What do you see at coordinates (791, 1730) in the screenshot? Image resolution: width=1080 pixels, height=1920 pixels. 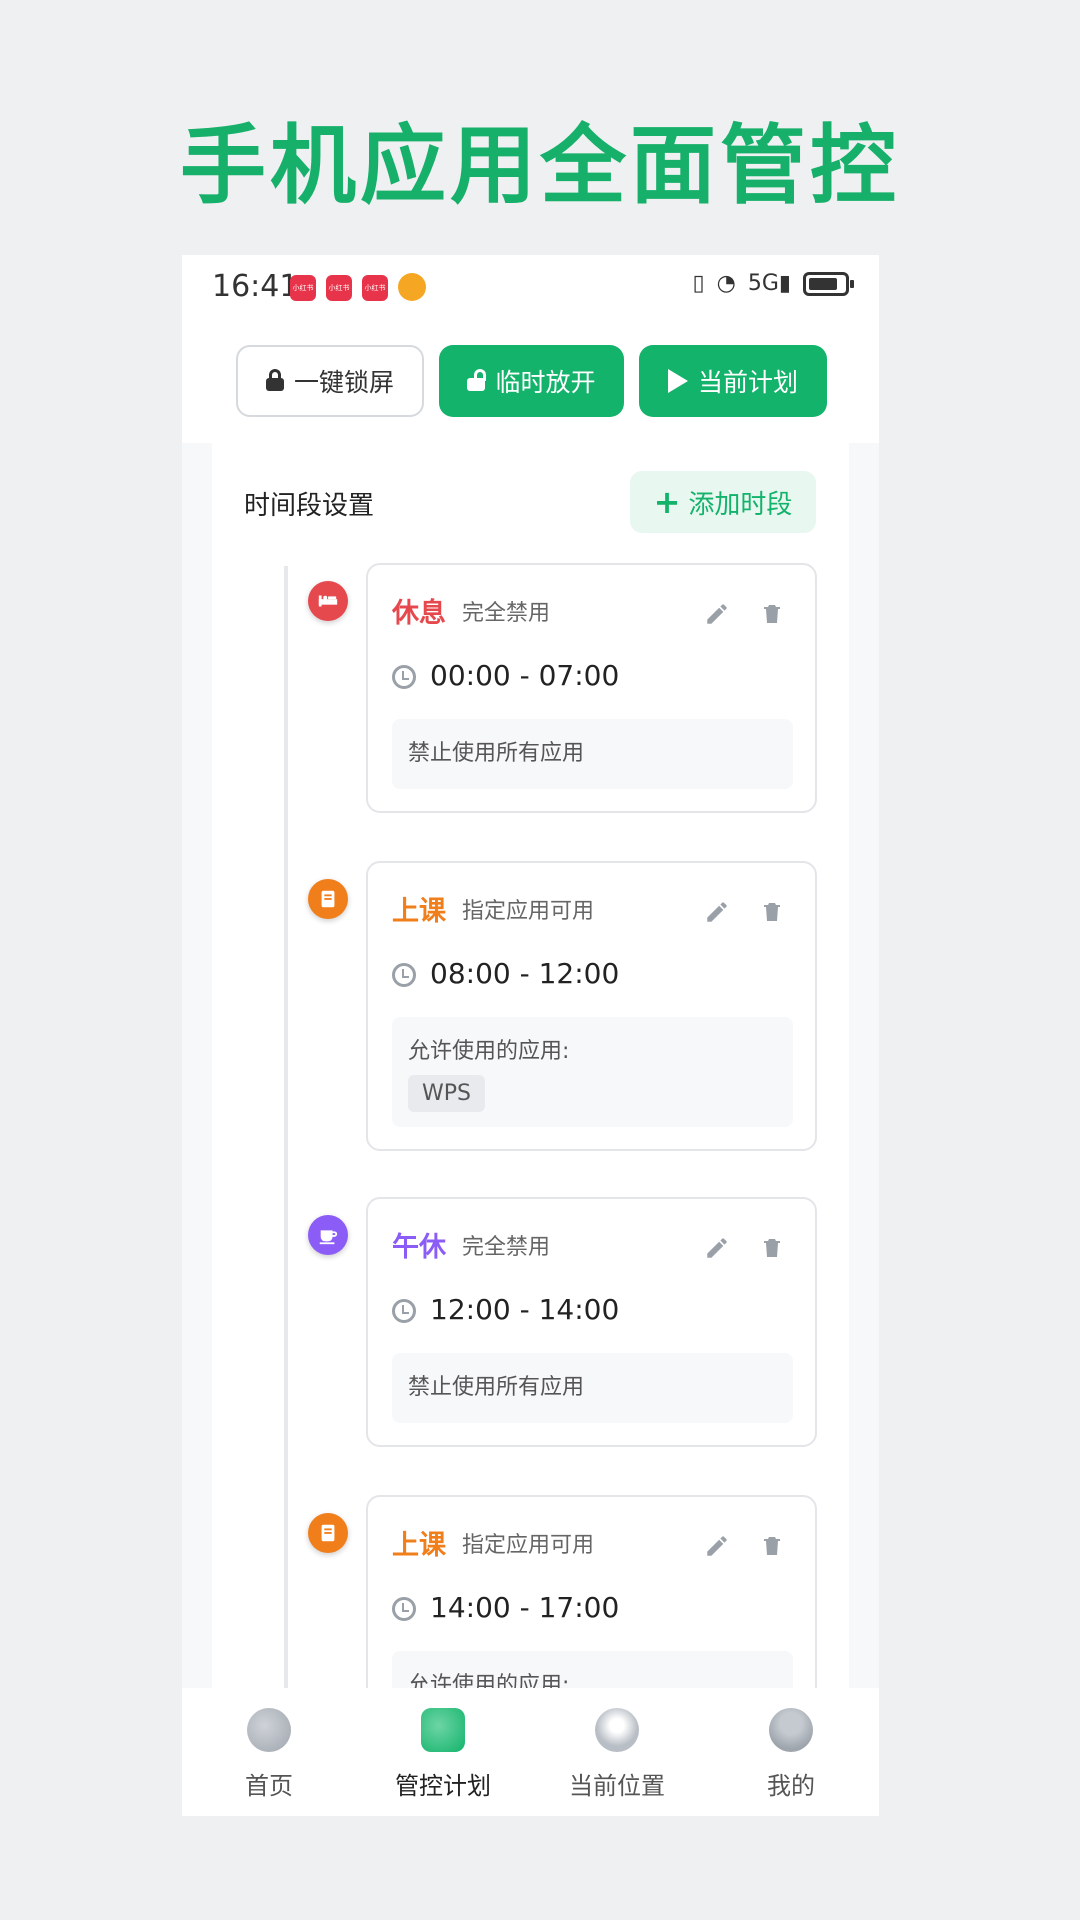 I see `user-icon` at bounding box center [791, 1730].